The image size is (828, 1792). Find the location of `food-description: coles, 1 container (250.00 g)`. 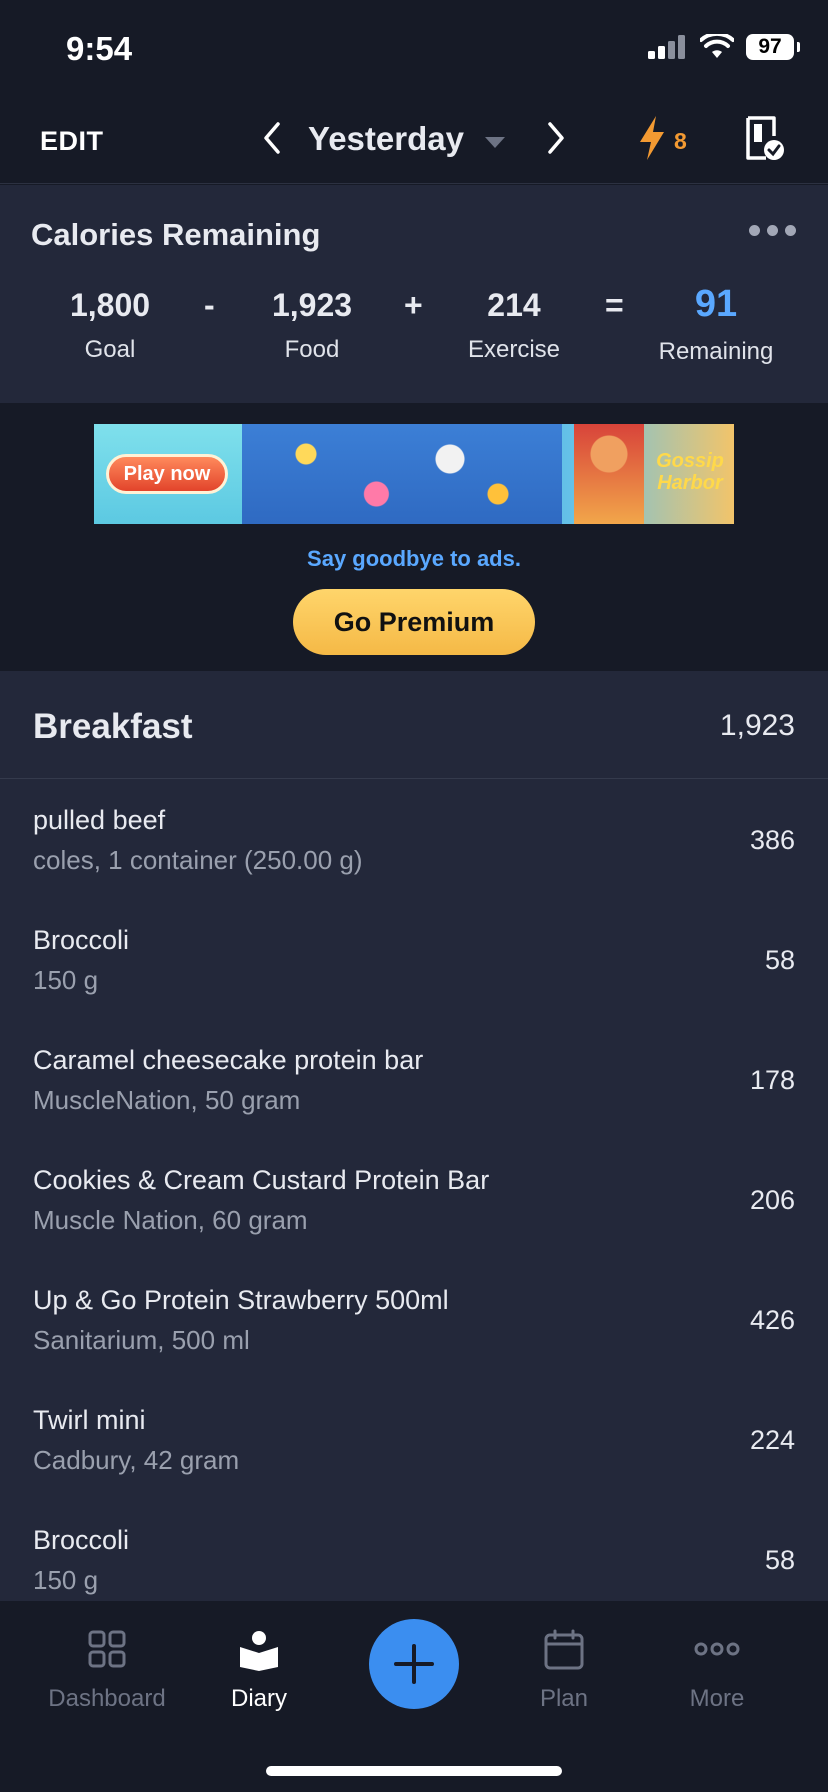

food-description: coles, 1 container (250.00 g) is located at coordinates (198, 860).